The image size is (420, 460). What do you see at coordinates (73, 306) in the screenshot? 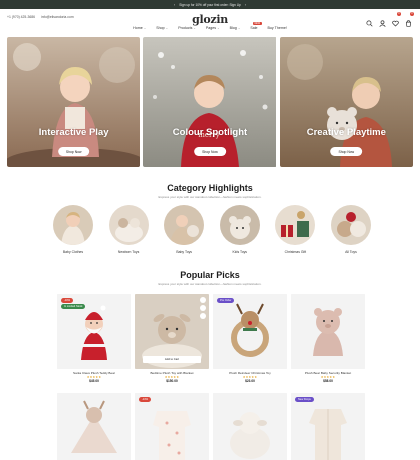
I see `stock-badge: In Limited Stock` at bounding box center [73, 306].